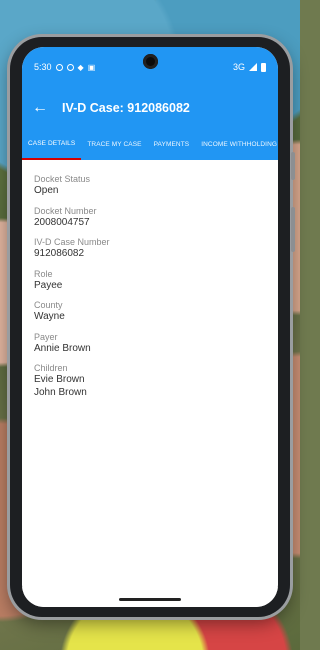 The image size is (320, 650). What do you see at coordinates (59, 379) in the screenshot?
I see `child-name: Evie Brown` at bounding box center [59, 379].